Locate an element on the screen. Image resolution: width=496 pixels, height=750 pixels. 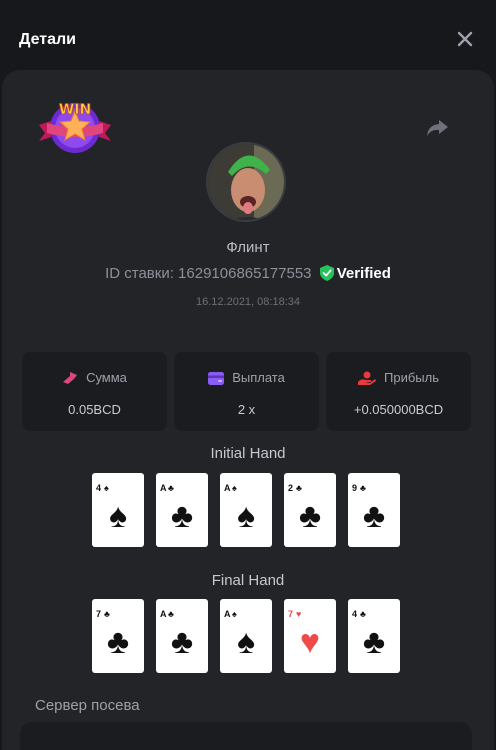
card-suit-small: ♥ is located at coordinates (299, 614).